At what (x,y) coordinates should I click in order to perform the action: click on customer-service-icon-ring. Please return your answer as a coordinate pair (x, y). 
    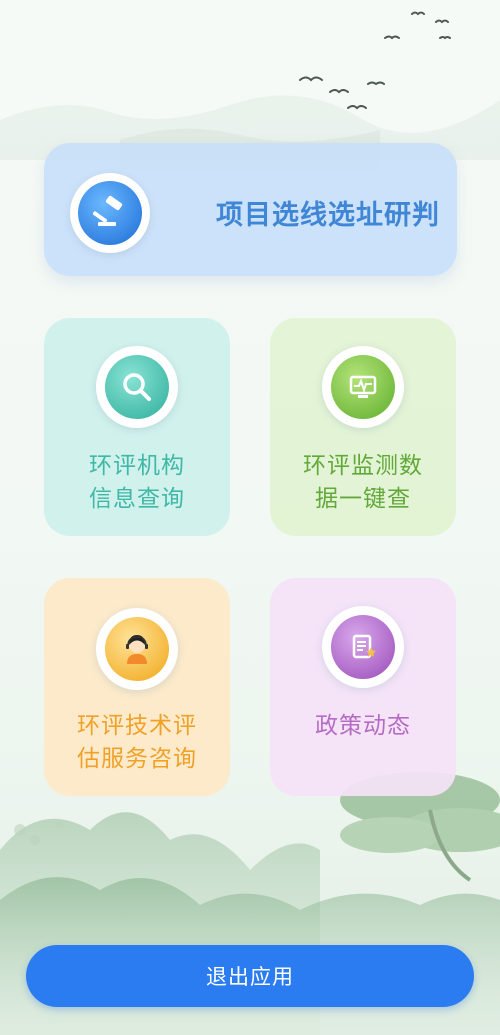
    Looking at the image, I should click on (137, 649).